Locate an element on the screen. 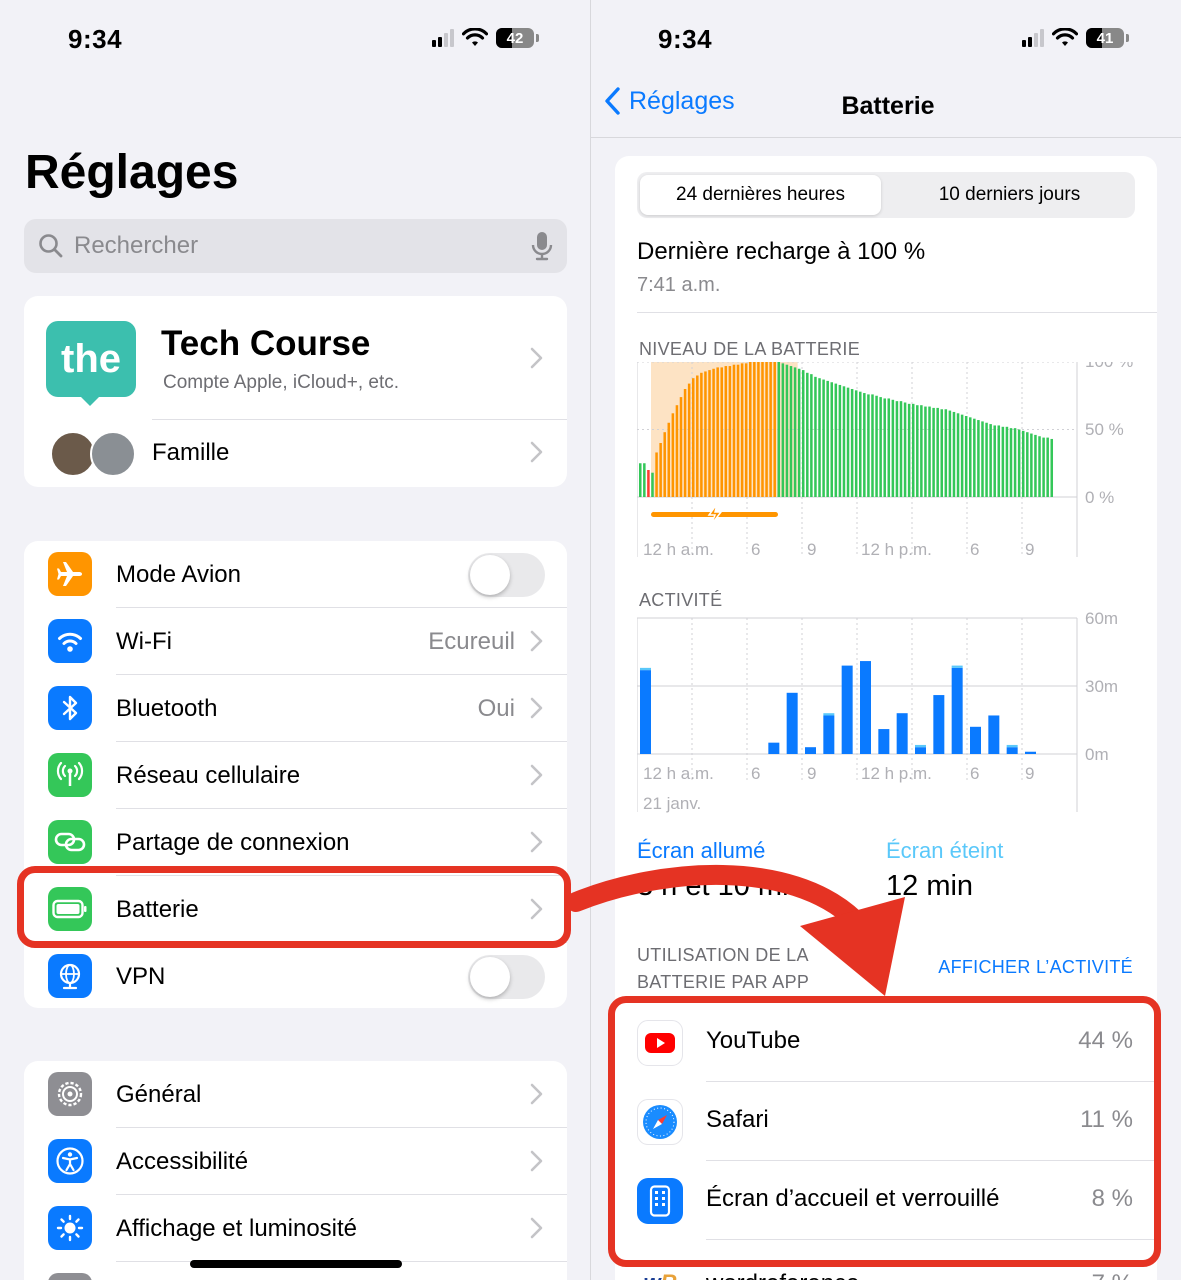  y-tick-label: 30m is located at coordinates (1101, 686).